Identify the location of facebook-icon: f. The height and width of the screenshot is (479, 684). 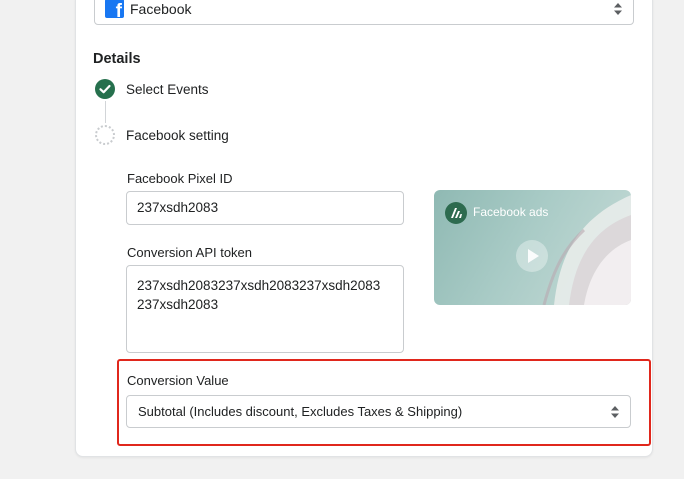
(114, 9).